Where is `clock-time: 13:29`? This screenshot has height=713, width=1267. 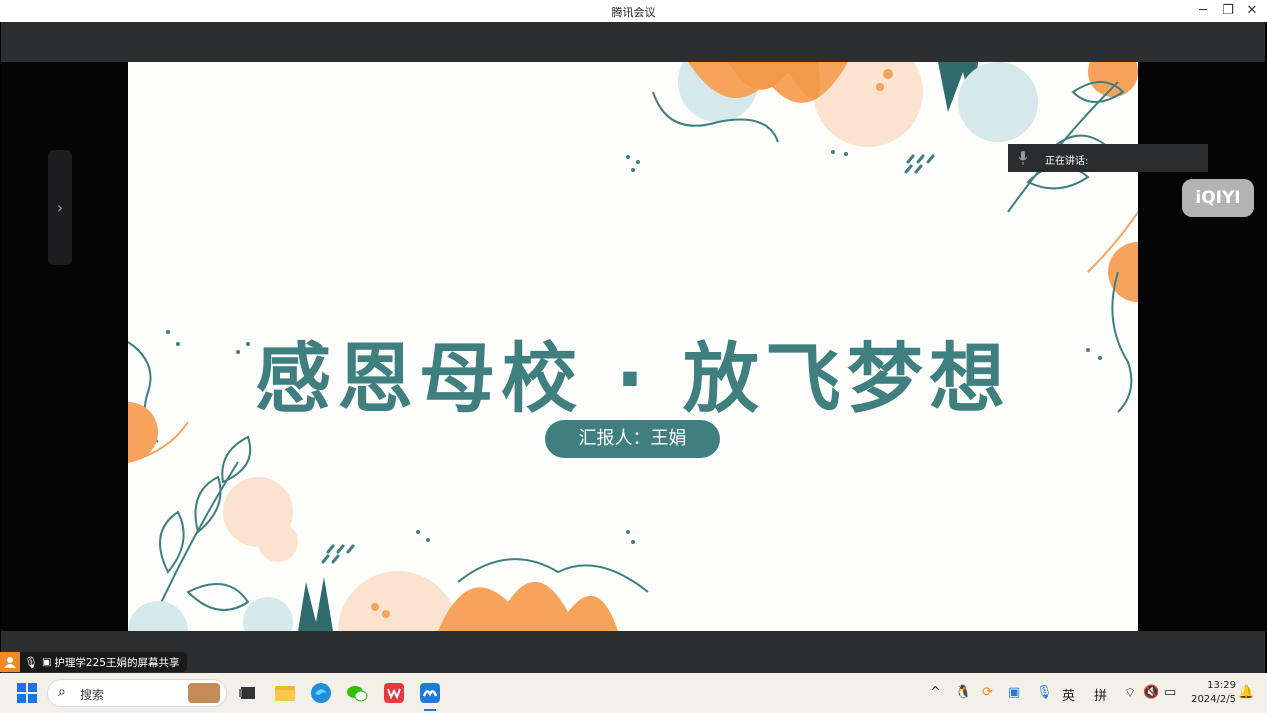 clock-time: 13:29 is located at coordinates (1221, 685).